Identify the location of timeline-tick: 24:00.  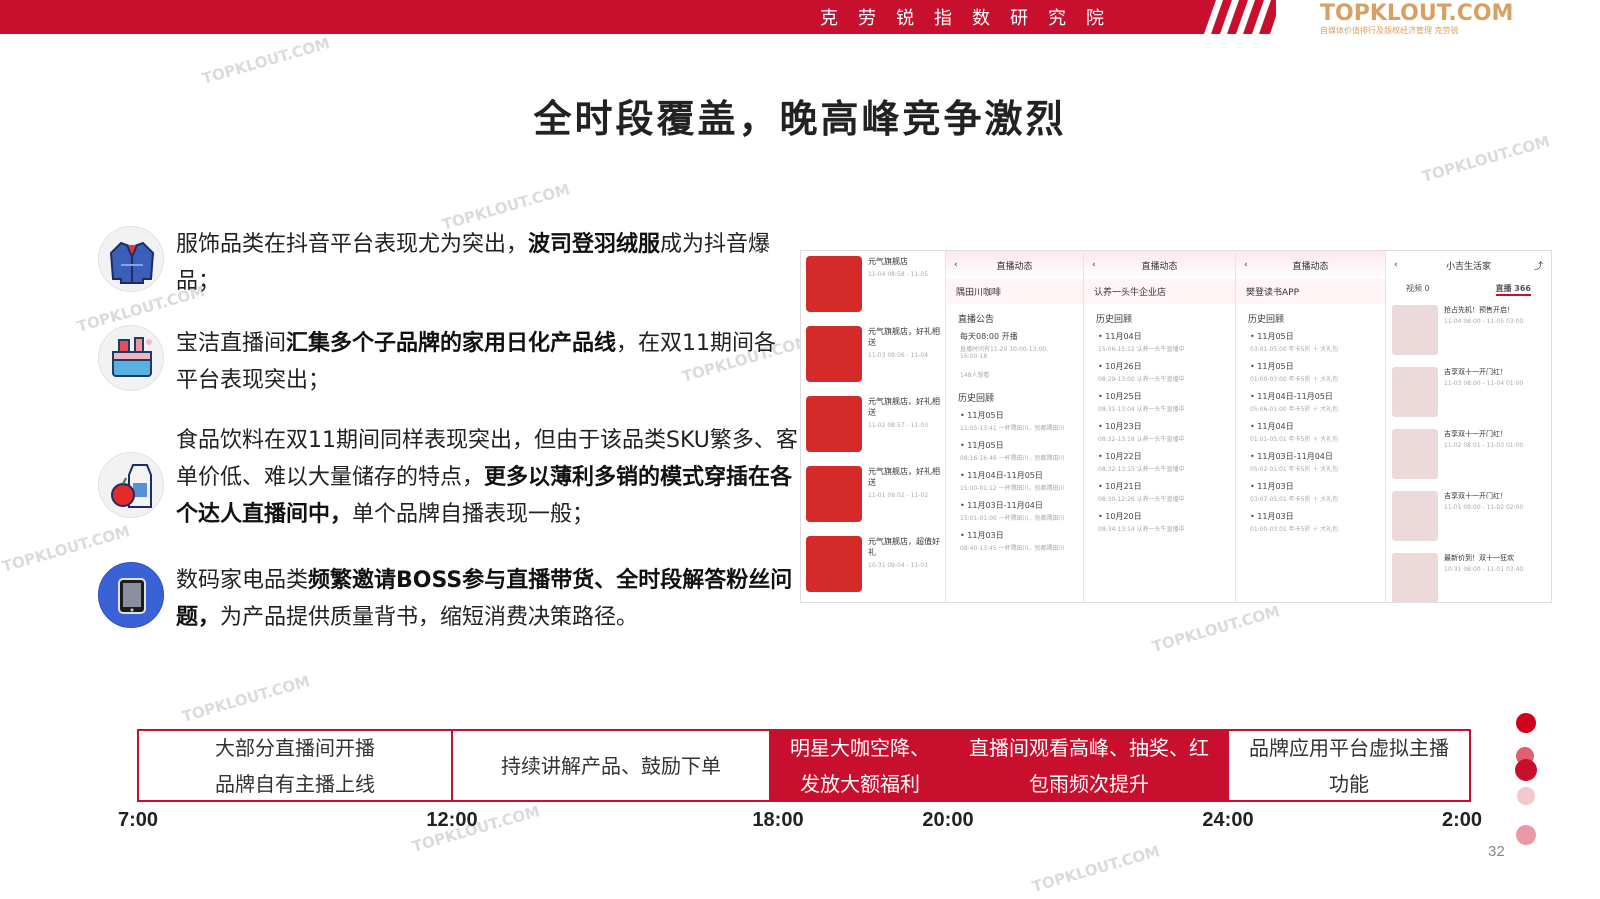
(1228, 820).